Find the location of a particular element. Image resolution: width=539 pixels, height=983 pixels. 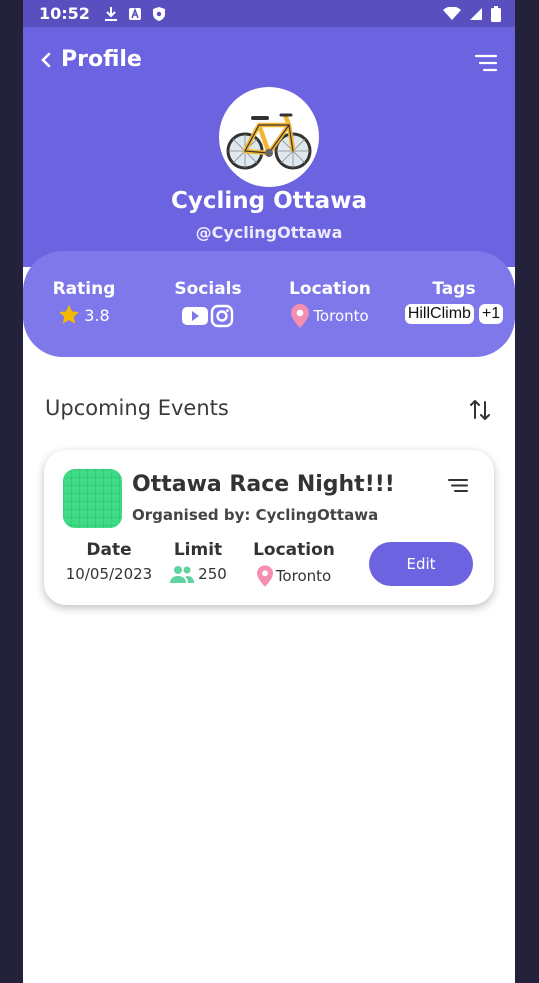

wifi-icon is located at coordinates (452, 13).